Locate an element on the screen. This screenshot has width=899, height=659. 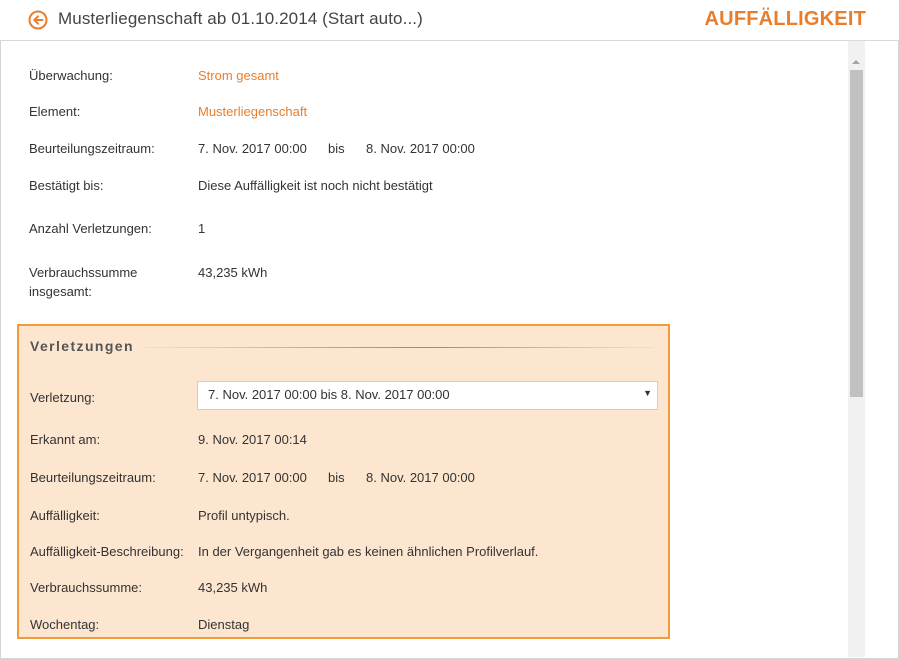
zeitraum-from: 7. Nov. 2017 00:00 is located at coordinates (252, 148).